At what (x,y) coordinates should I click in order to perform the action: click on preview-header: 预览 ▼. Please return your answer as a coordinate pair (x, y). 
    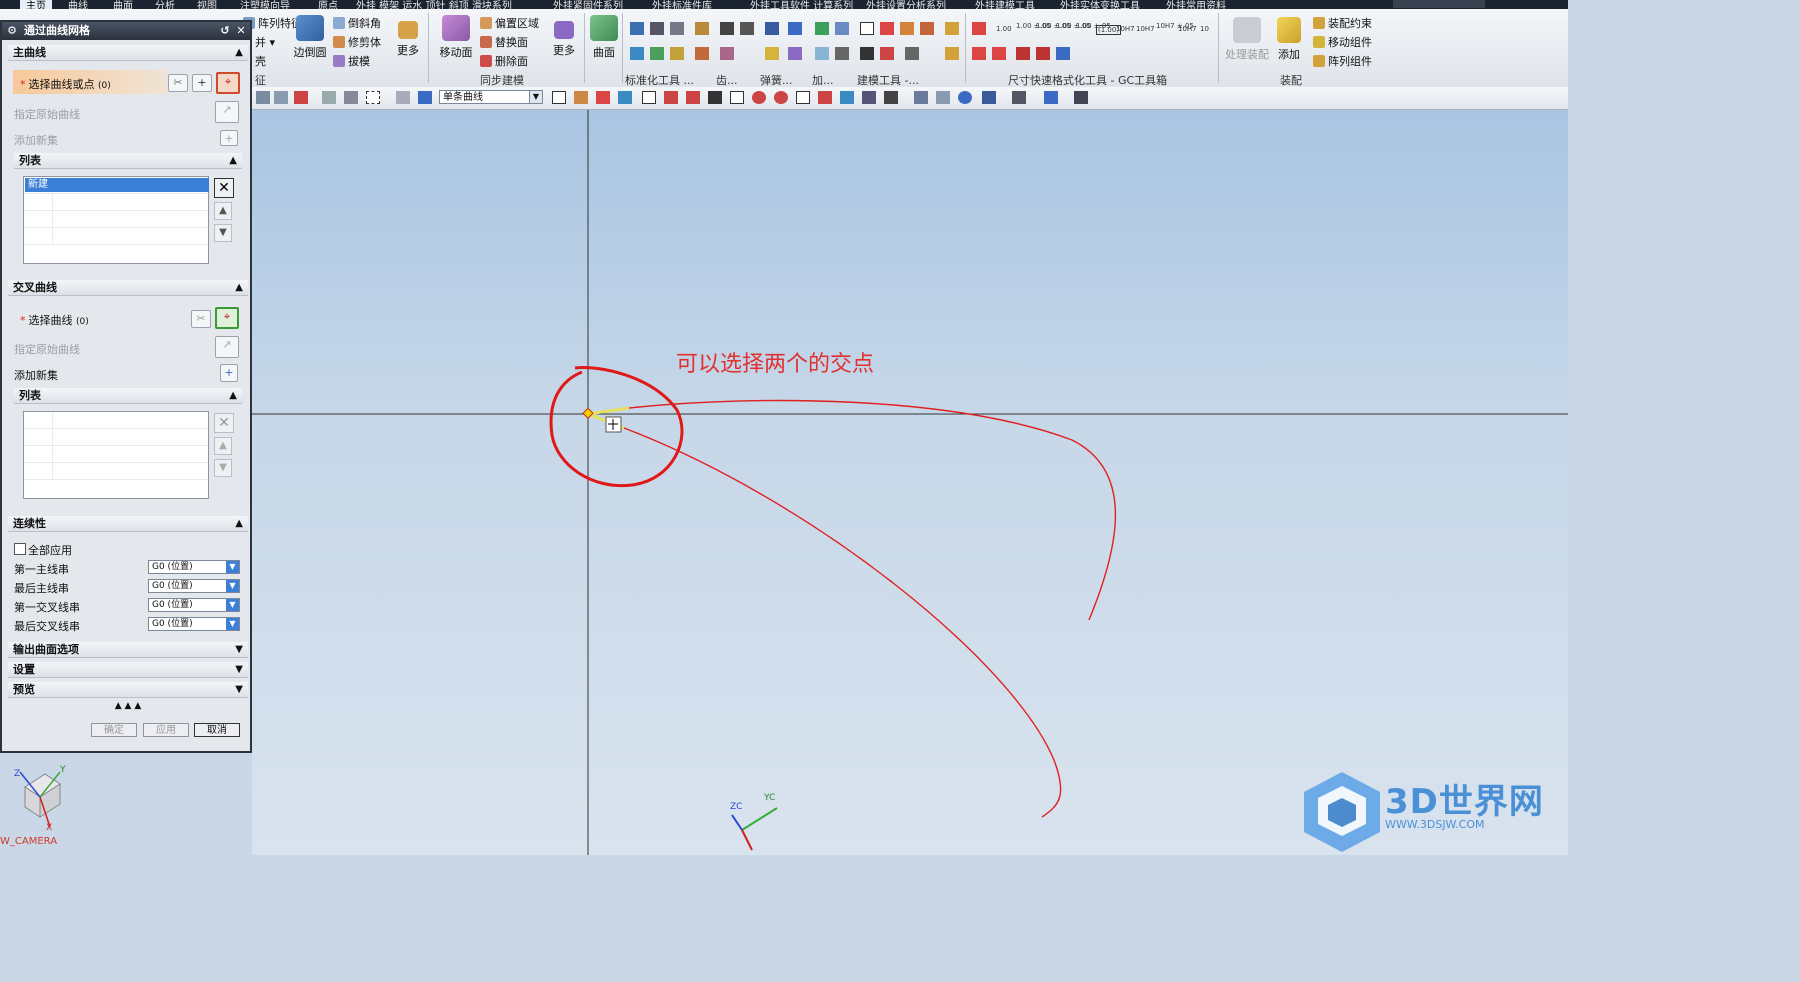
    Looking at the image, I should click on (128, 690).